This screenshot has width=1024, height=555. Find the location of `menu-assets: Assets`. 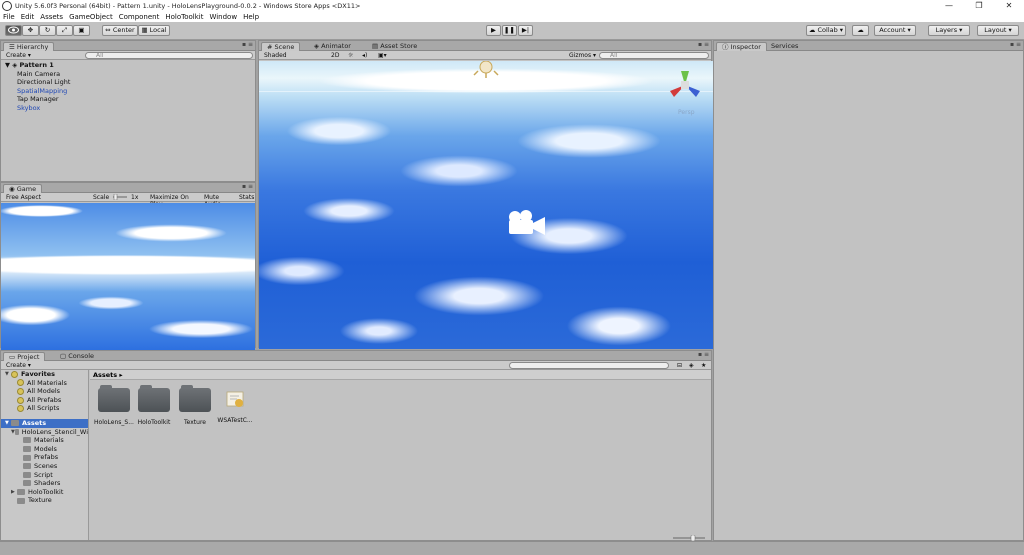

menu-assets: Assets is located at coordinates (51, 17).